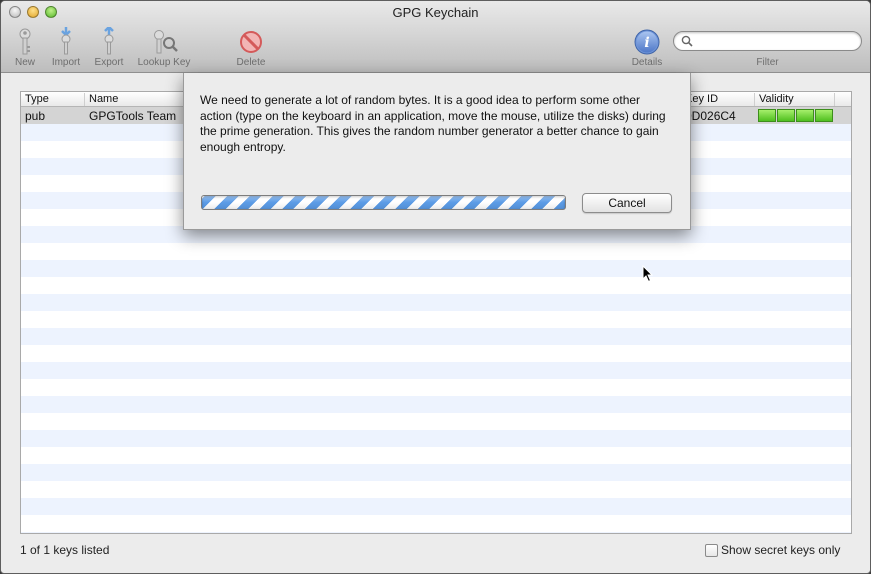 The image size is (871, 574). What do you see at coordinates (65, 550) in the screenshot?
I see `keys-count: 1 of 1 keys listed` at bounding box center [65, 550].